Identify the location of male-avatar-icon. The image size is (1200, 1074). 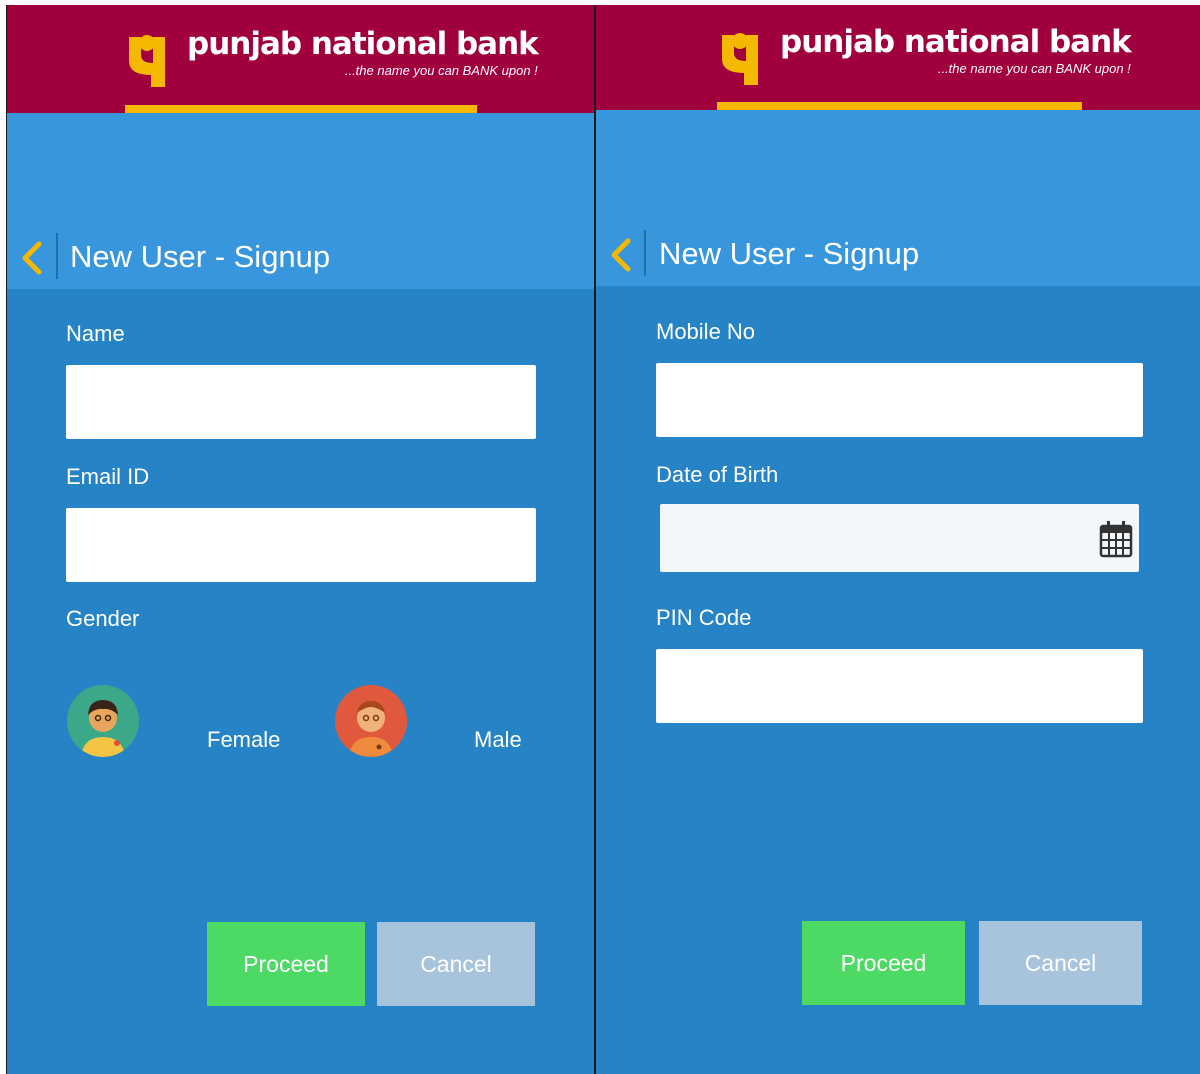
(371, 721).